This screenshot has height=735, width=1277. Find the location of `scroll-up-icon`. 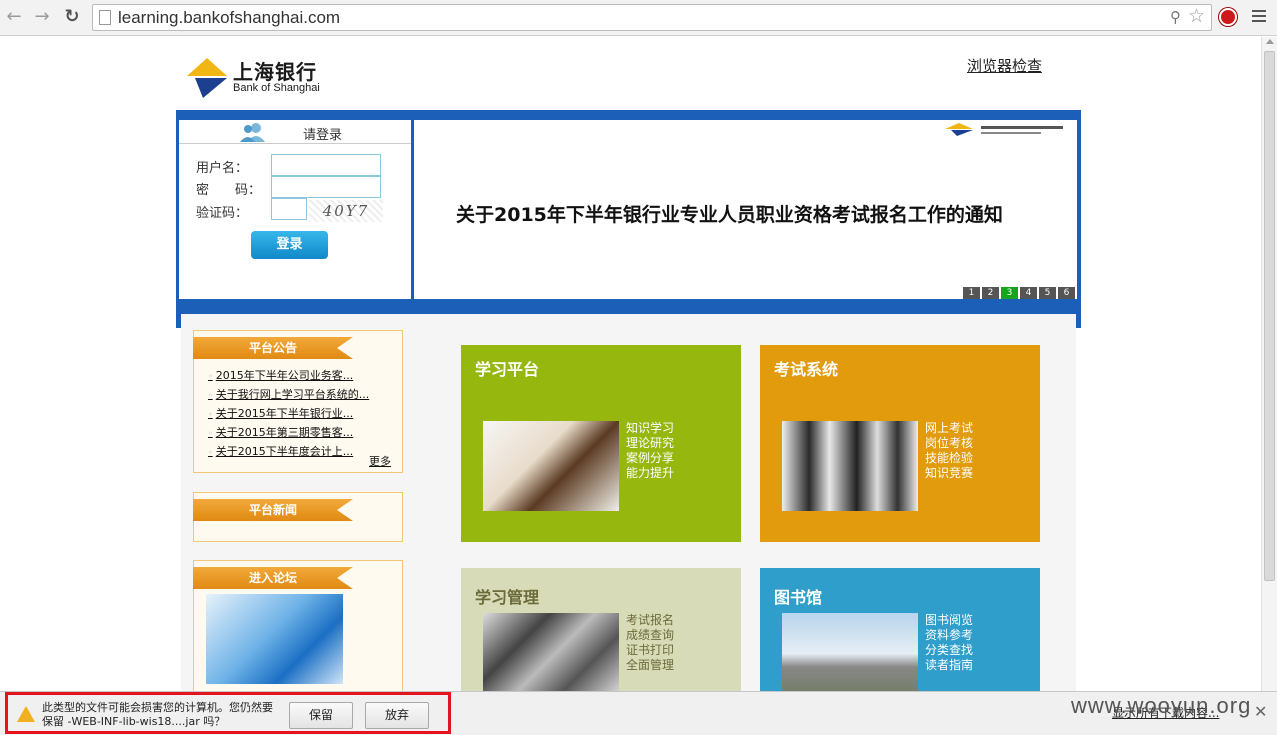

scroll-up-icon is located at coordinates (1270, 41).